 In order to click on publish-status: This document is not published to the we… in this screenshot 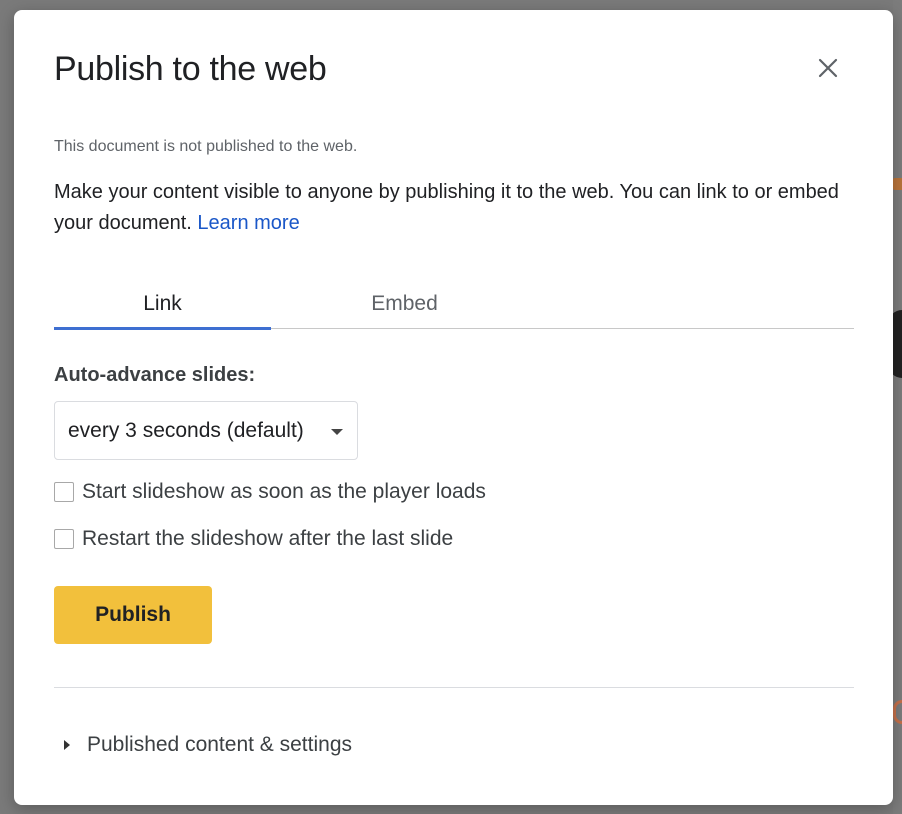, I will do `click(206, 146)`.